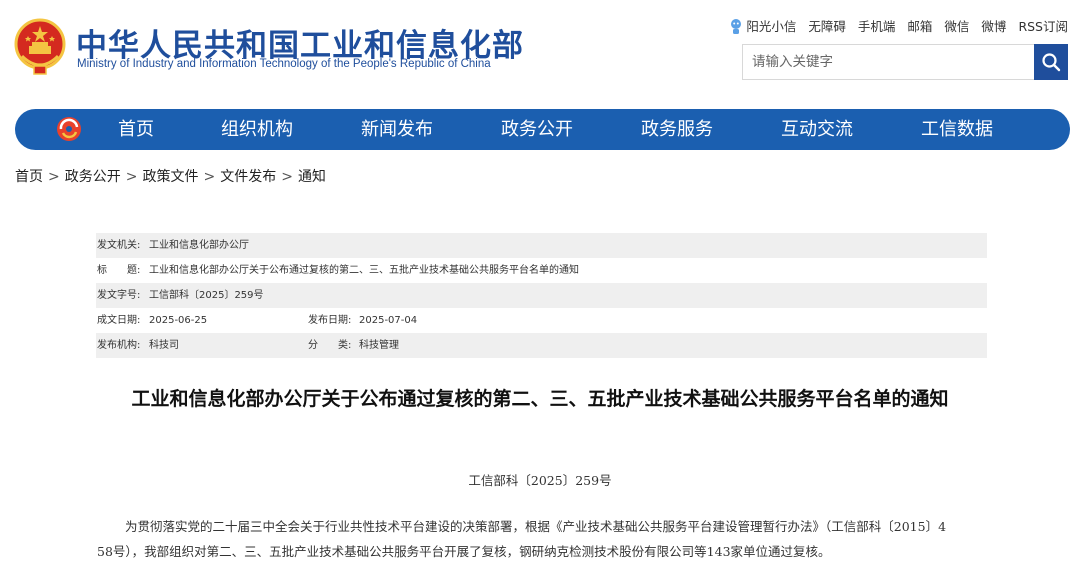  I want to click on meta-row-issuer: 发文机关: 工业和信息化部办公厅, so click(541, 245).